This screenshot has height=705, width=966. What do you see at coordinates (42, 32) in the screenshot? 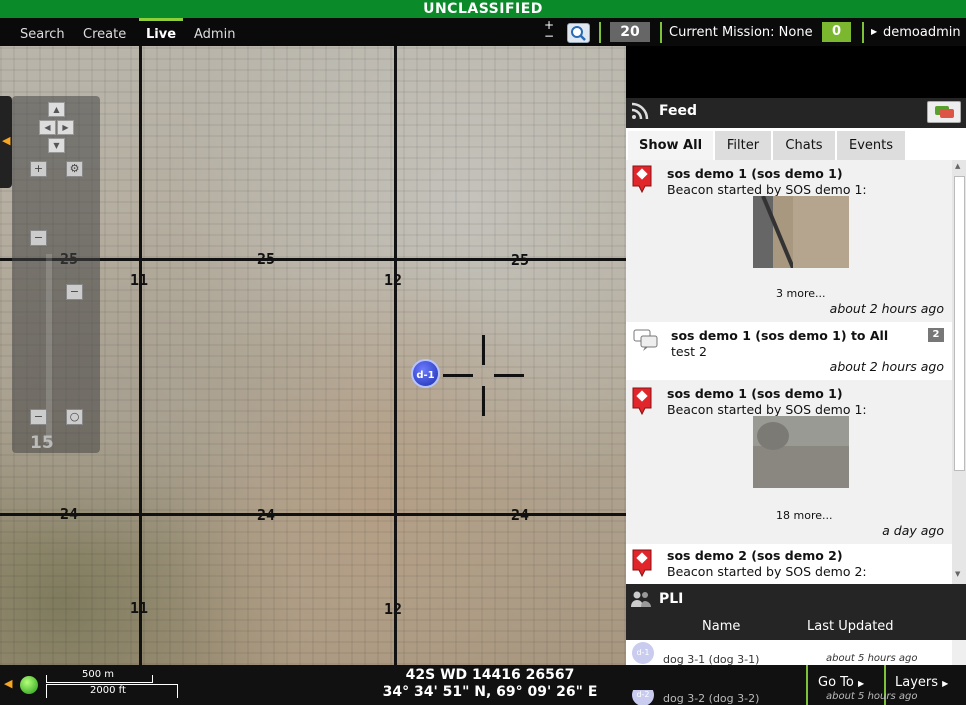
I see `nav-search: Search` at bounding box center [42, 32].